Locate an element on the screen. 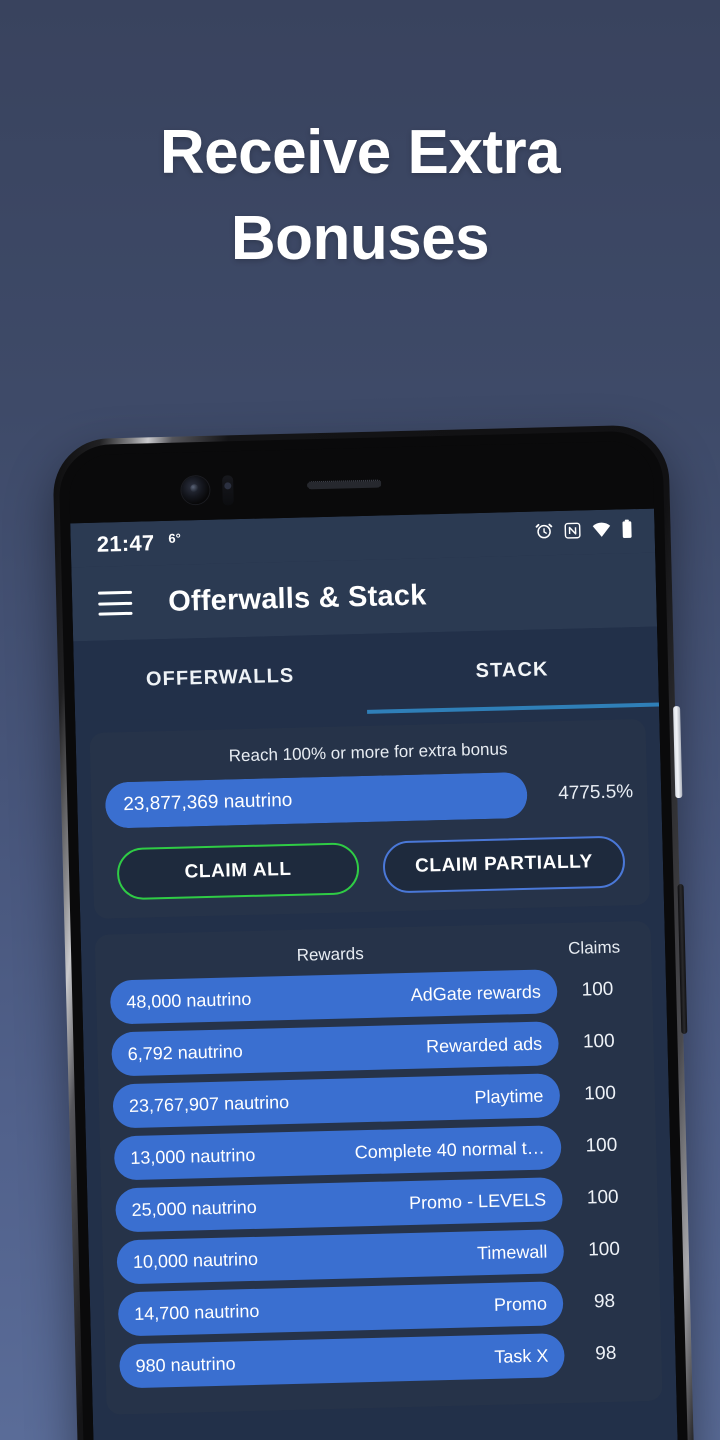 This screenshot has width=720, height=1440. table-row: 6,792 nautrino Rewarded ads 100 is located at coordinates (375, 1048).